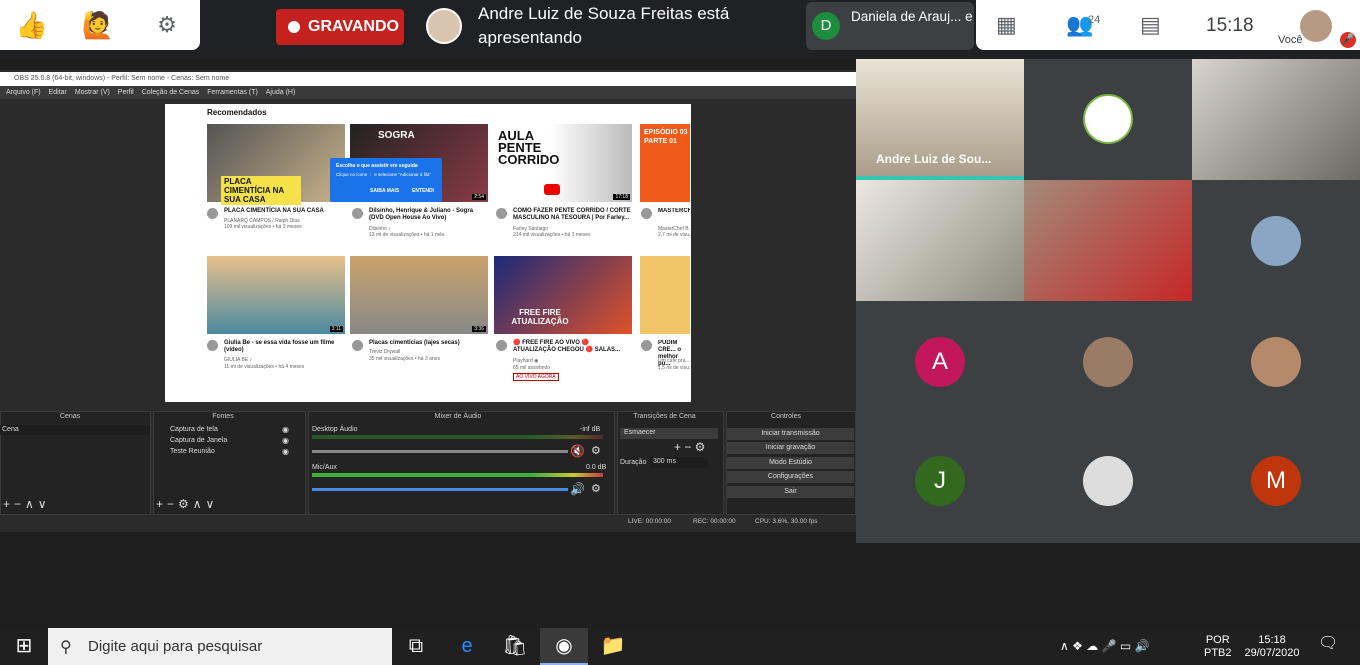 The height and width of the screenshot is (665, 1360). Describe the element at coordinates (786, 416) in the screenshot. I see `dock-title: Controles` at that location.